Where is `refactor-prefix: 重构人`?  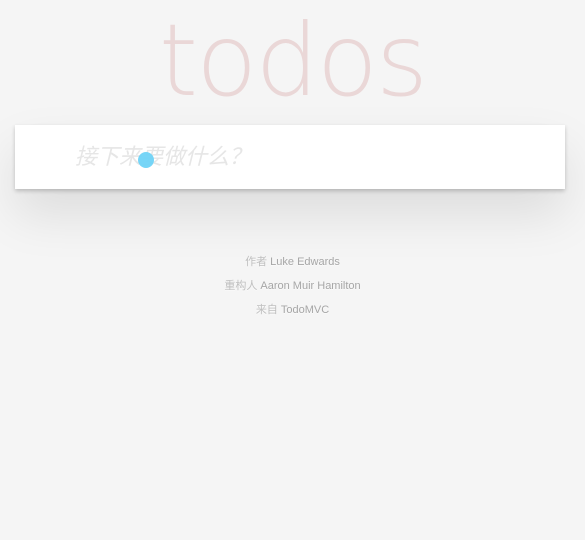 refactor-prefix: 重构人 is located at coordinates (241, 286).